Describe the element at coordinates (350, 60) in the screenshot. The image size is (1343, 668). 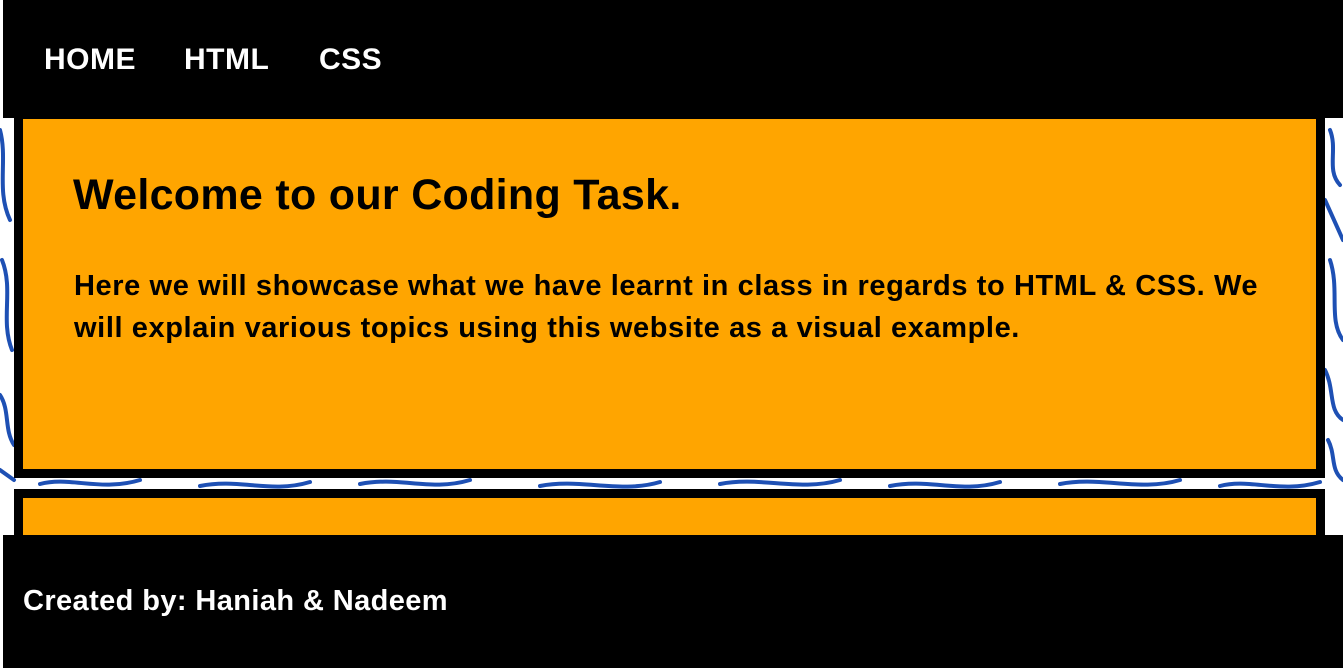
I see `nav-link-css: CSS` at that location.